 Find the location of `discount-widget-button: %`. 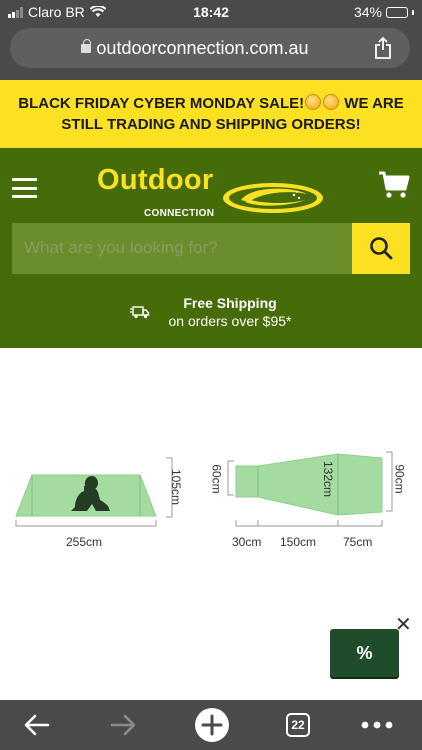

discount-widget-button: % is located at coordinates (364, 653).